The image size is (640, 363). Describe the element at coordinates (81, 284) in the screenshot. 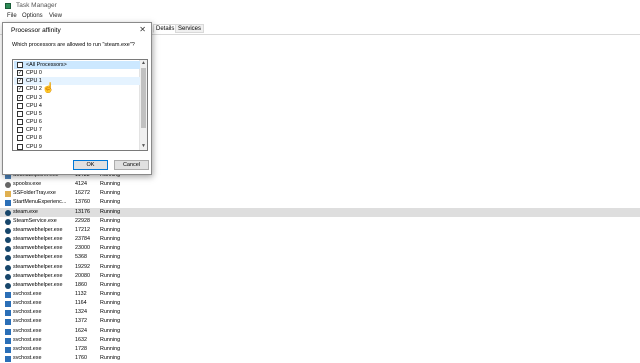

I see `process-pid: 1860` at that location.